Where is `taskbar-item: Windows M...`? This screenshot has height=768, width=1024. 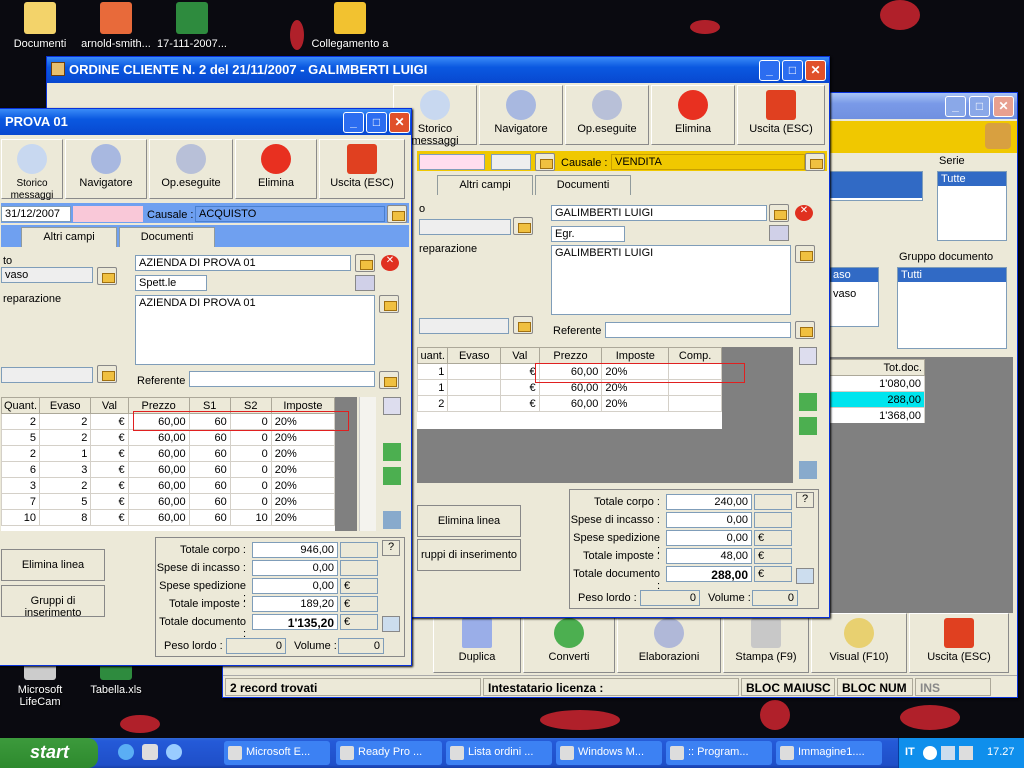 taskbar-item: Windows M... is located at coordinates (609, 753).